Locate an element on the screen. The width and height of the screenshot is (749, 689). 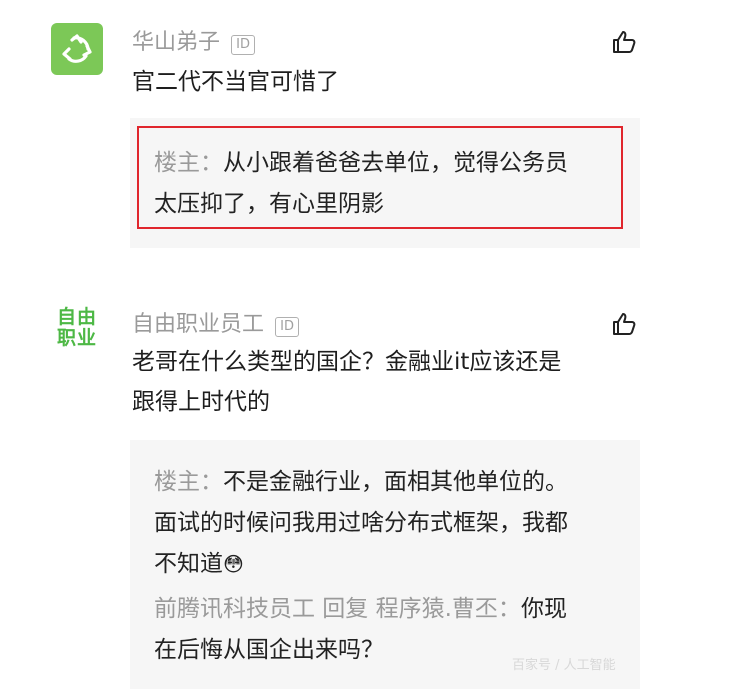
reply-text-line2: 面试的时候问我用过啥分布式框架，我都 is located at coordinates (361, 523).